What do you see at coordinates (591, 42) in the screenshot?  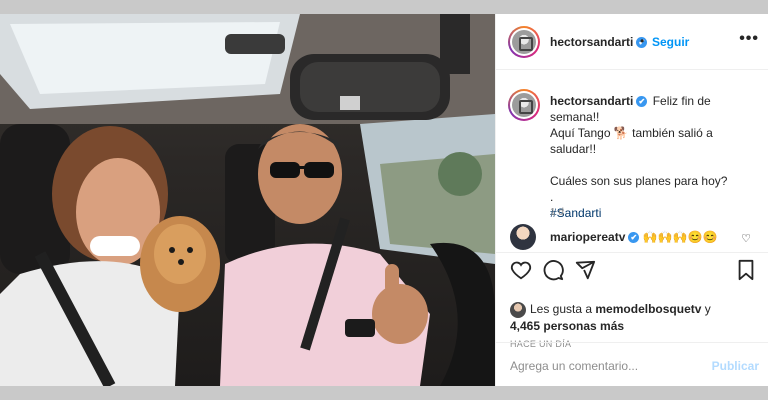 I see `author-username: hectorsandarti` at bounding box center [591, 42].